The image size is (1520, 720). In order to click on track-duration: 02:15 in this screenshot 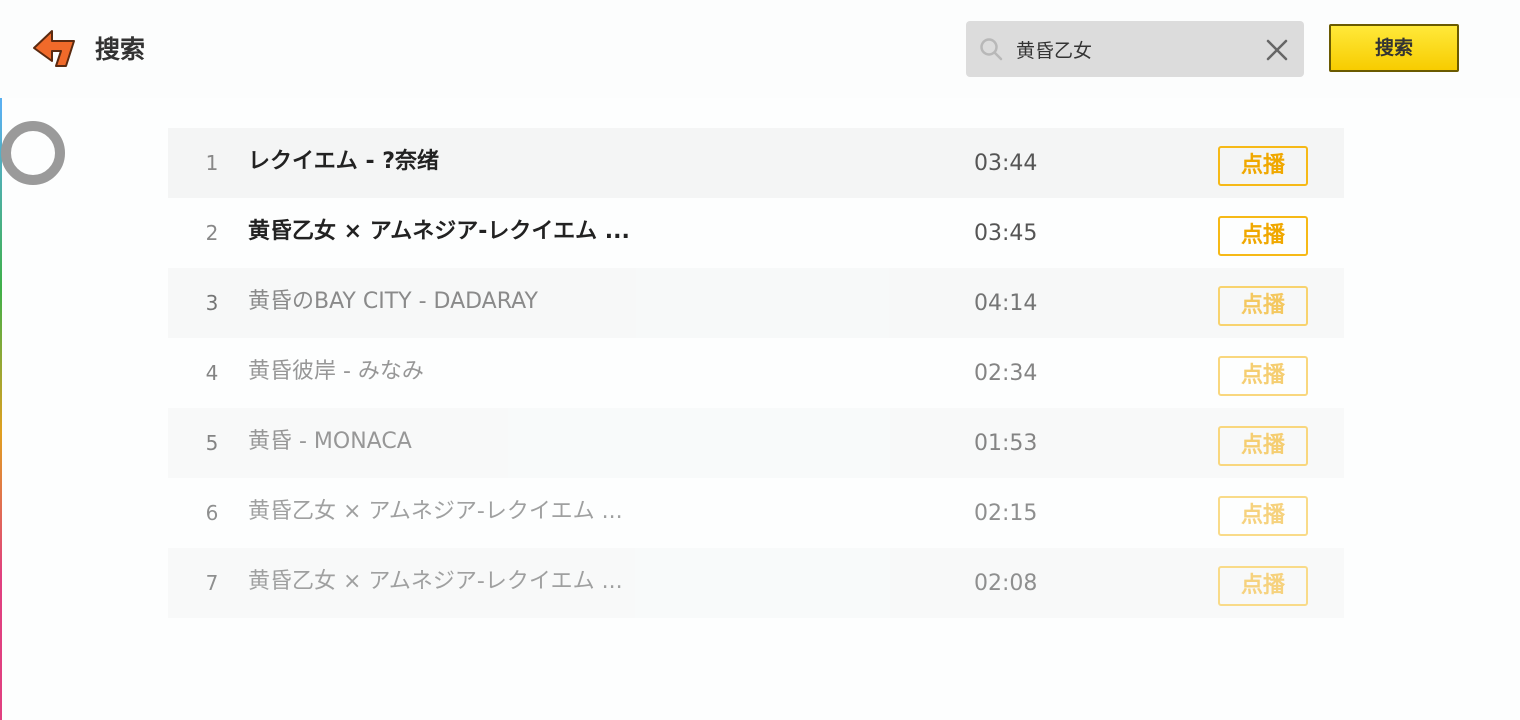, I will do `click(1006, 513)`.